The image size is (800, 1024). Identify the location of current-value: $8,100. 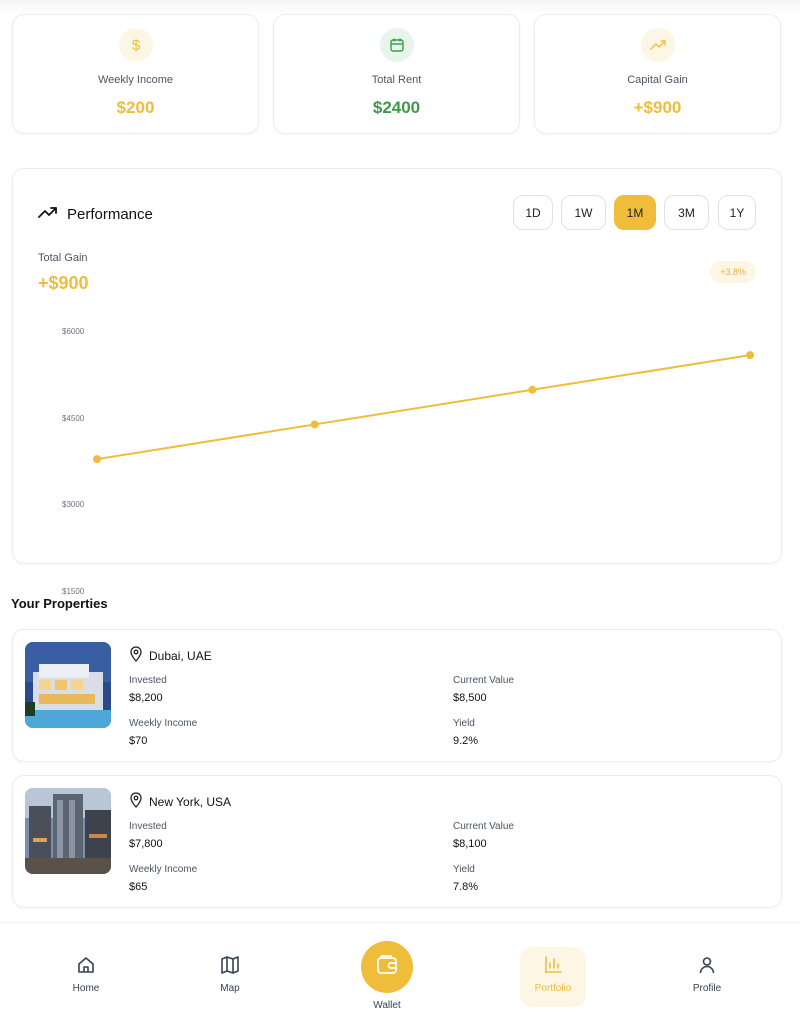
(470, 844).